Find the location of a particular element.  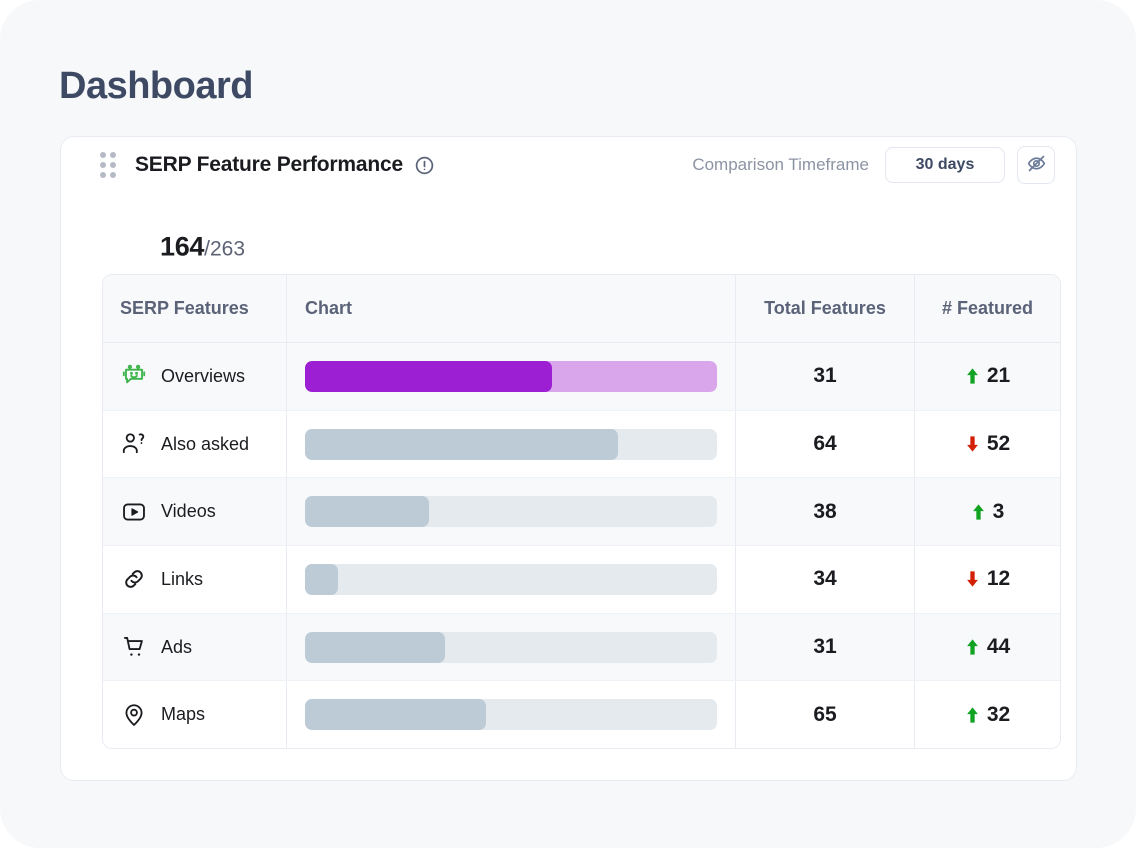

score-summary: 164/263 is located at coordinates (203, 246).